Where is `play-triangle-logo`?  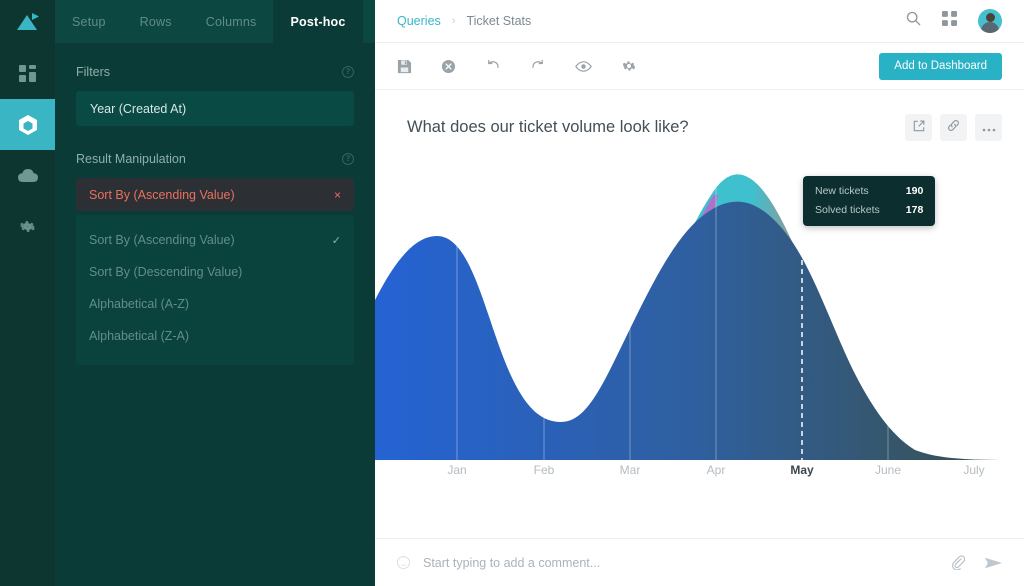
play-triangle-logo is located at coordinates (27, 23).